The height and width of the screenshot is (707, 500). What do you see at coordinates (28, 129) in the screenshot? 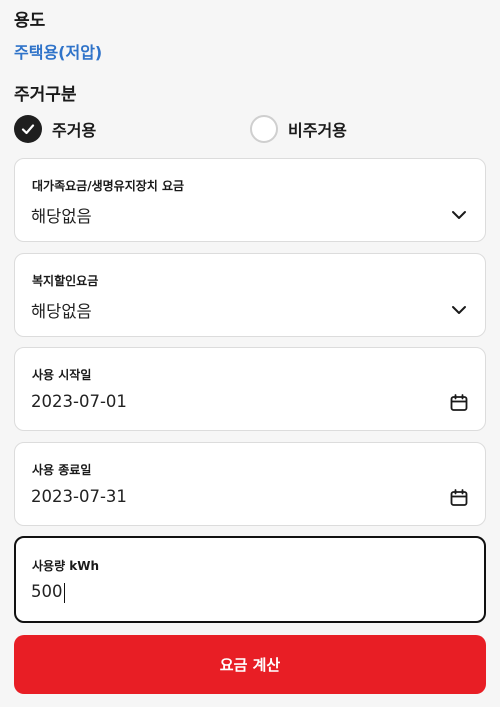
I see `checkmark-icon` at bounding box center [28, 129].